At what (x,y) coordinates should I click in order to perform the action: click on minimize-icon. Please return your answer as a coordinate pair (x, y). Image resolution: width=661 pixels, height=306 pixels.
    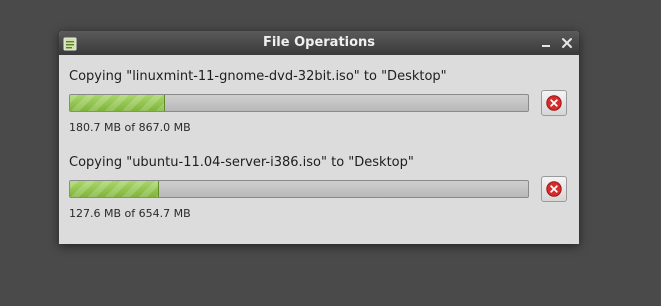
    Looking at the image, I should click on (546, 42).